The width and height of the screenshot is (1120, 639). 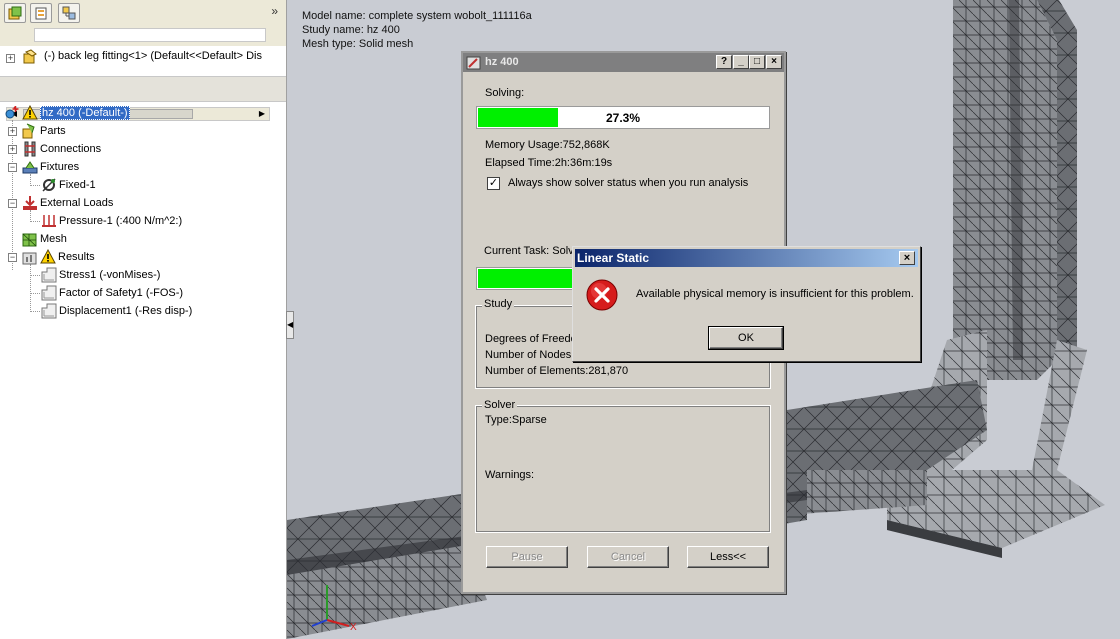 What do you see at coordinates (10, 58) in the screenshot?
I see `flyout-expander: +` at bounding box center [10, 58].